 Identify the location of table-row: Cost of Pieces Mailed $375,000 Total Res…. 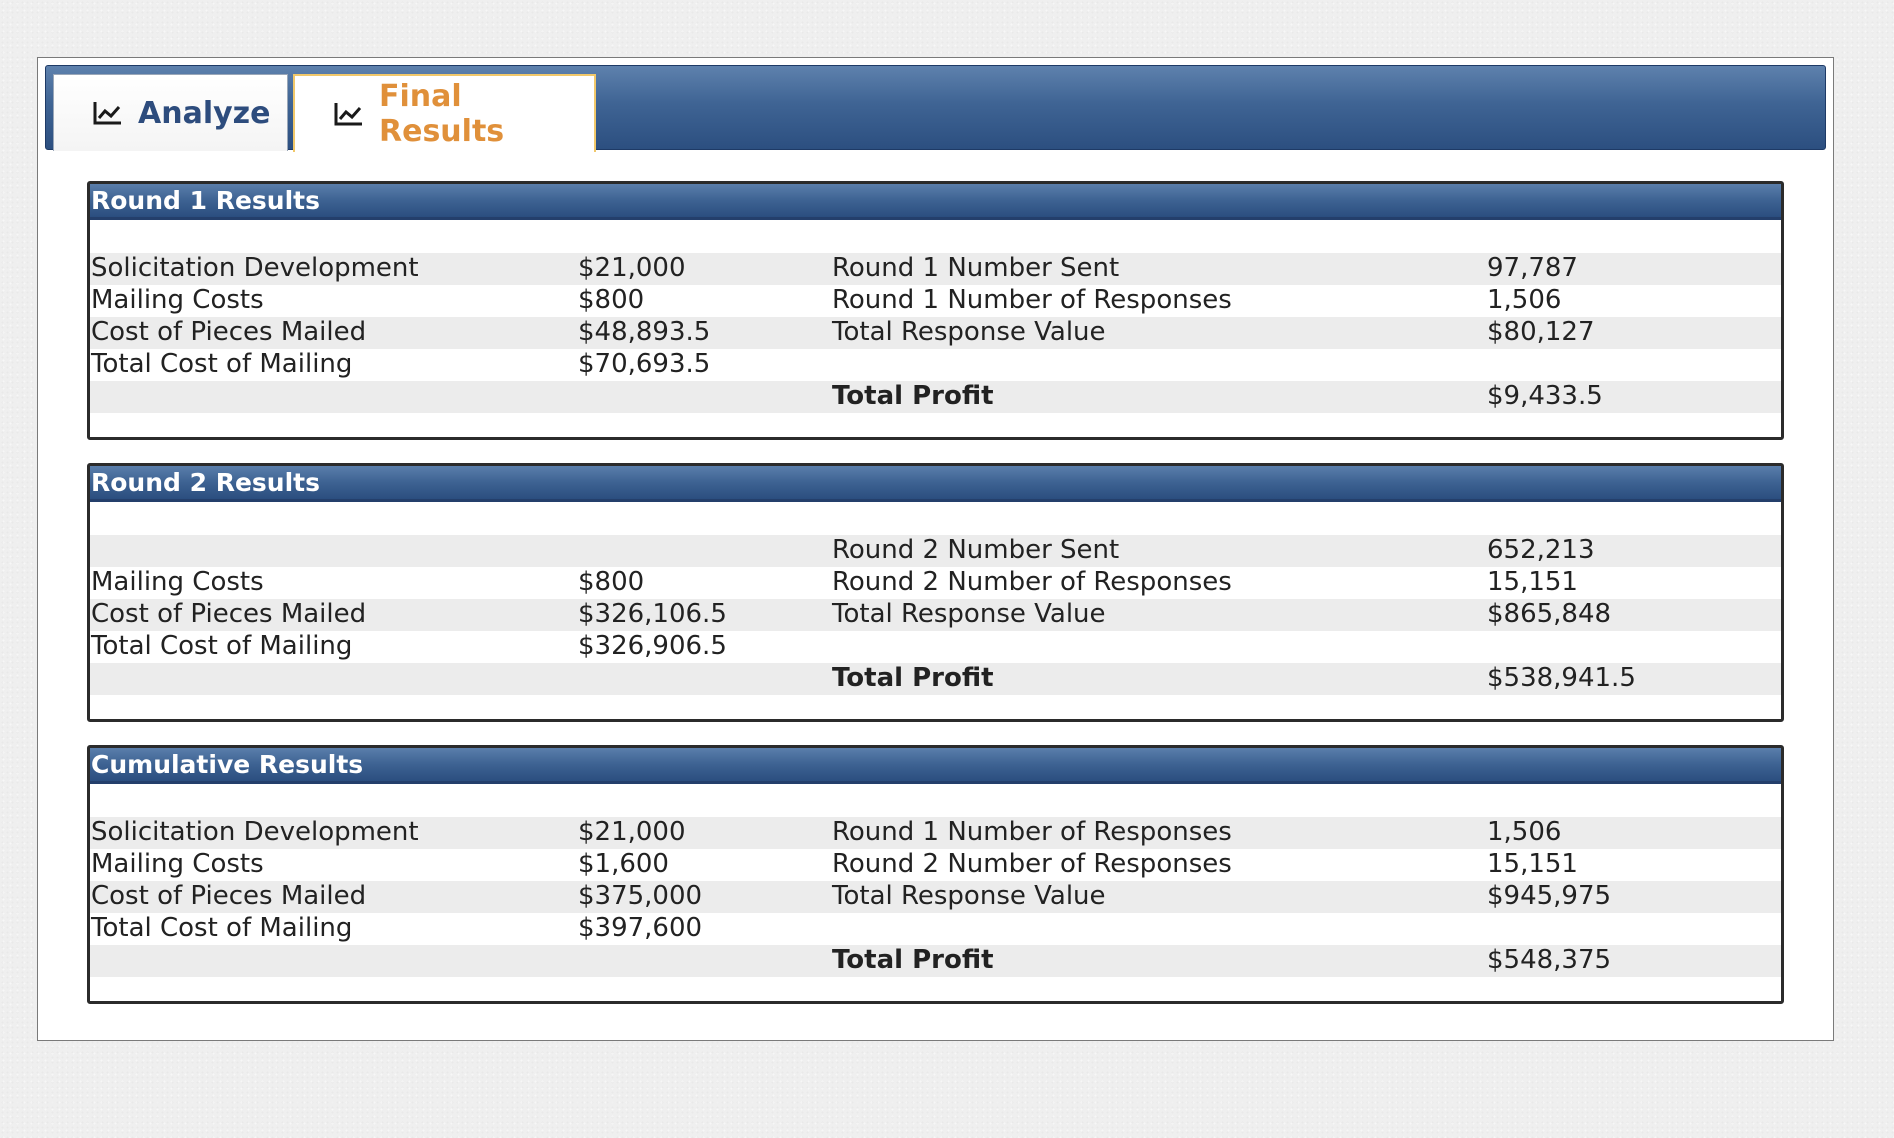
(935, 897).